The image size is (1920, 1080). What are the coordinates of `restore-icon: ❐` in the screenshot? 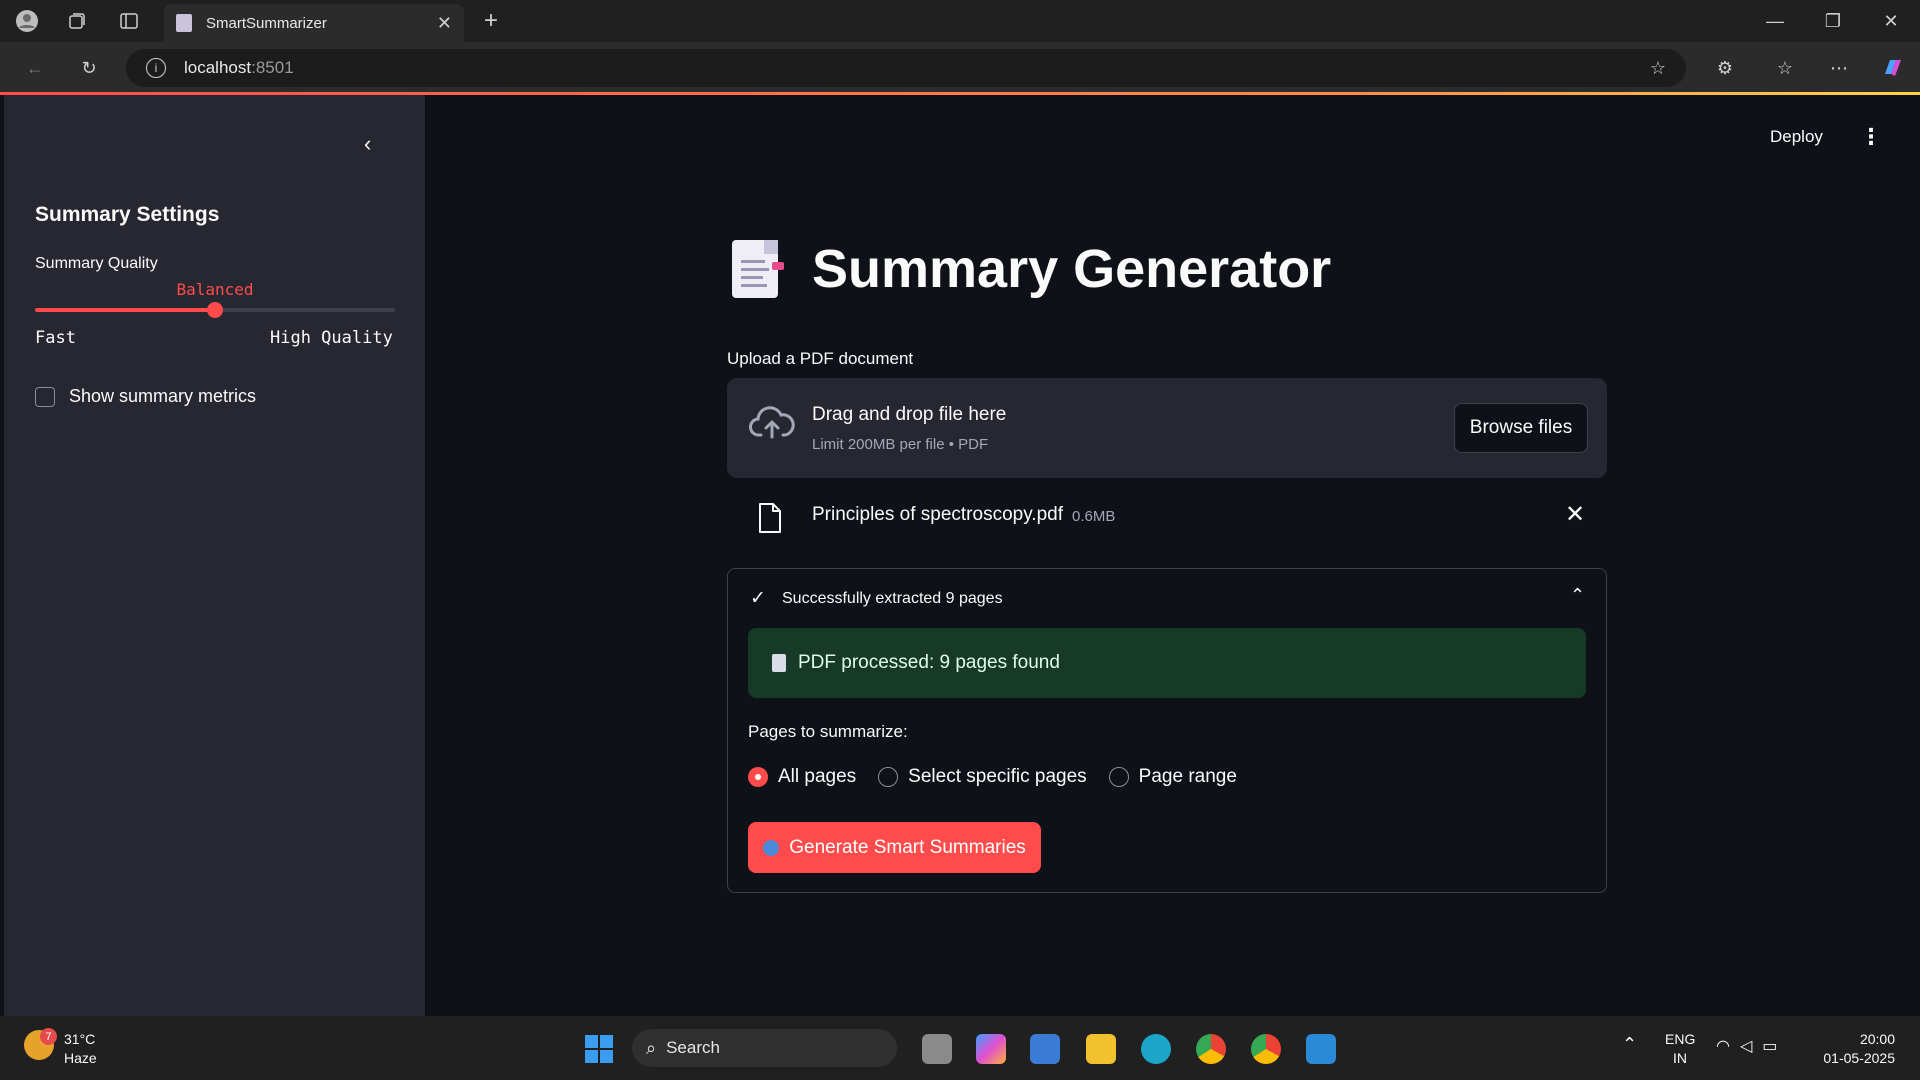 It's located at (1833, 21).